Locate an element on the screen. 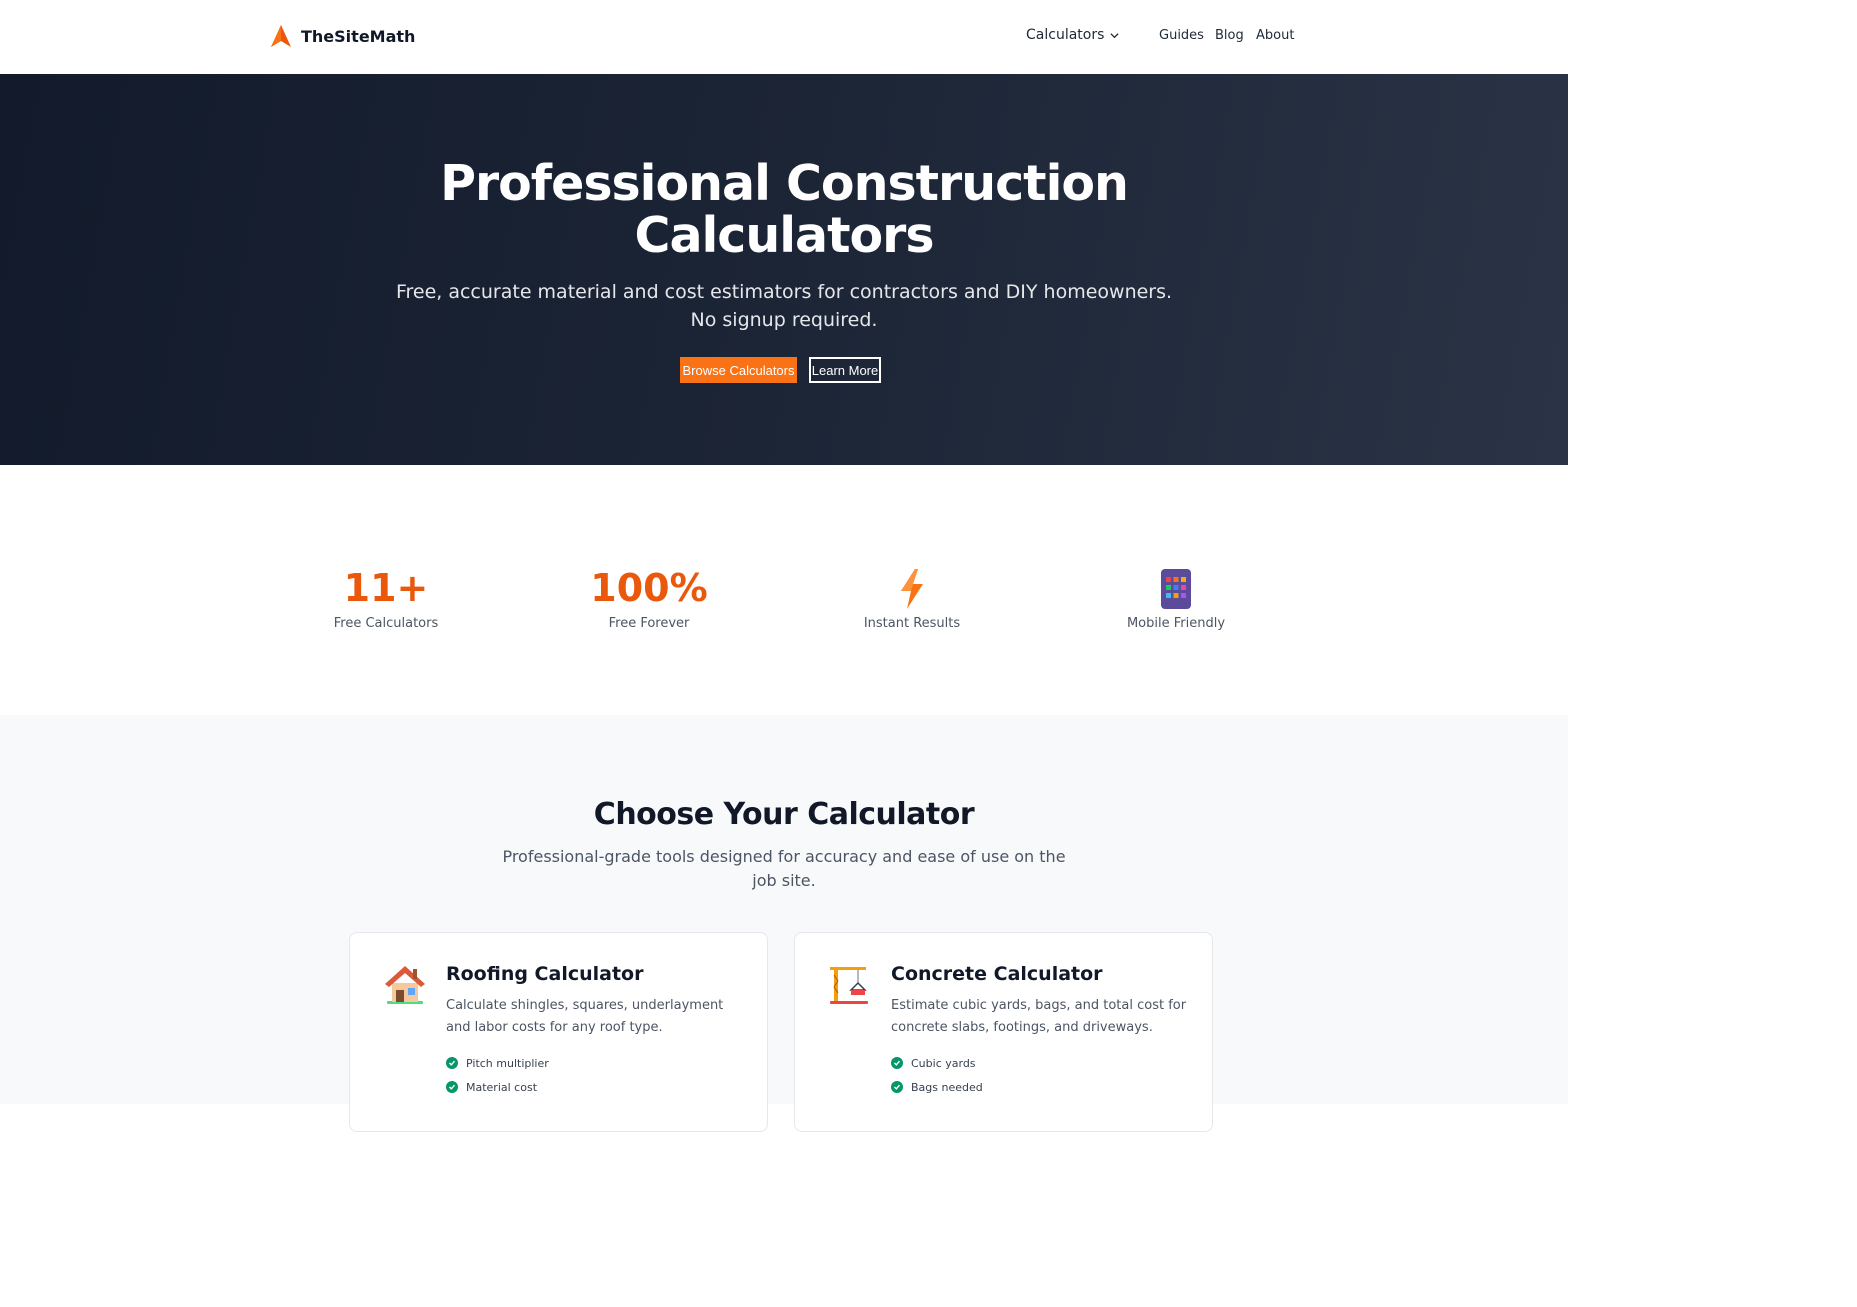 The height and width of the screenshot is (1307, 1857). feature-label: Material cost is located at coordinates (502, 1087).